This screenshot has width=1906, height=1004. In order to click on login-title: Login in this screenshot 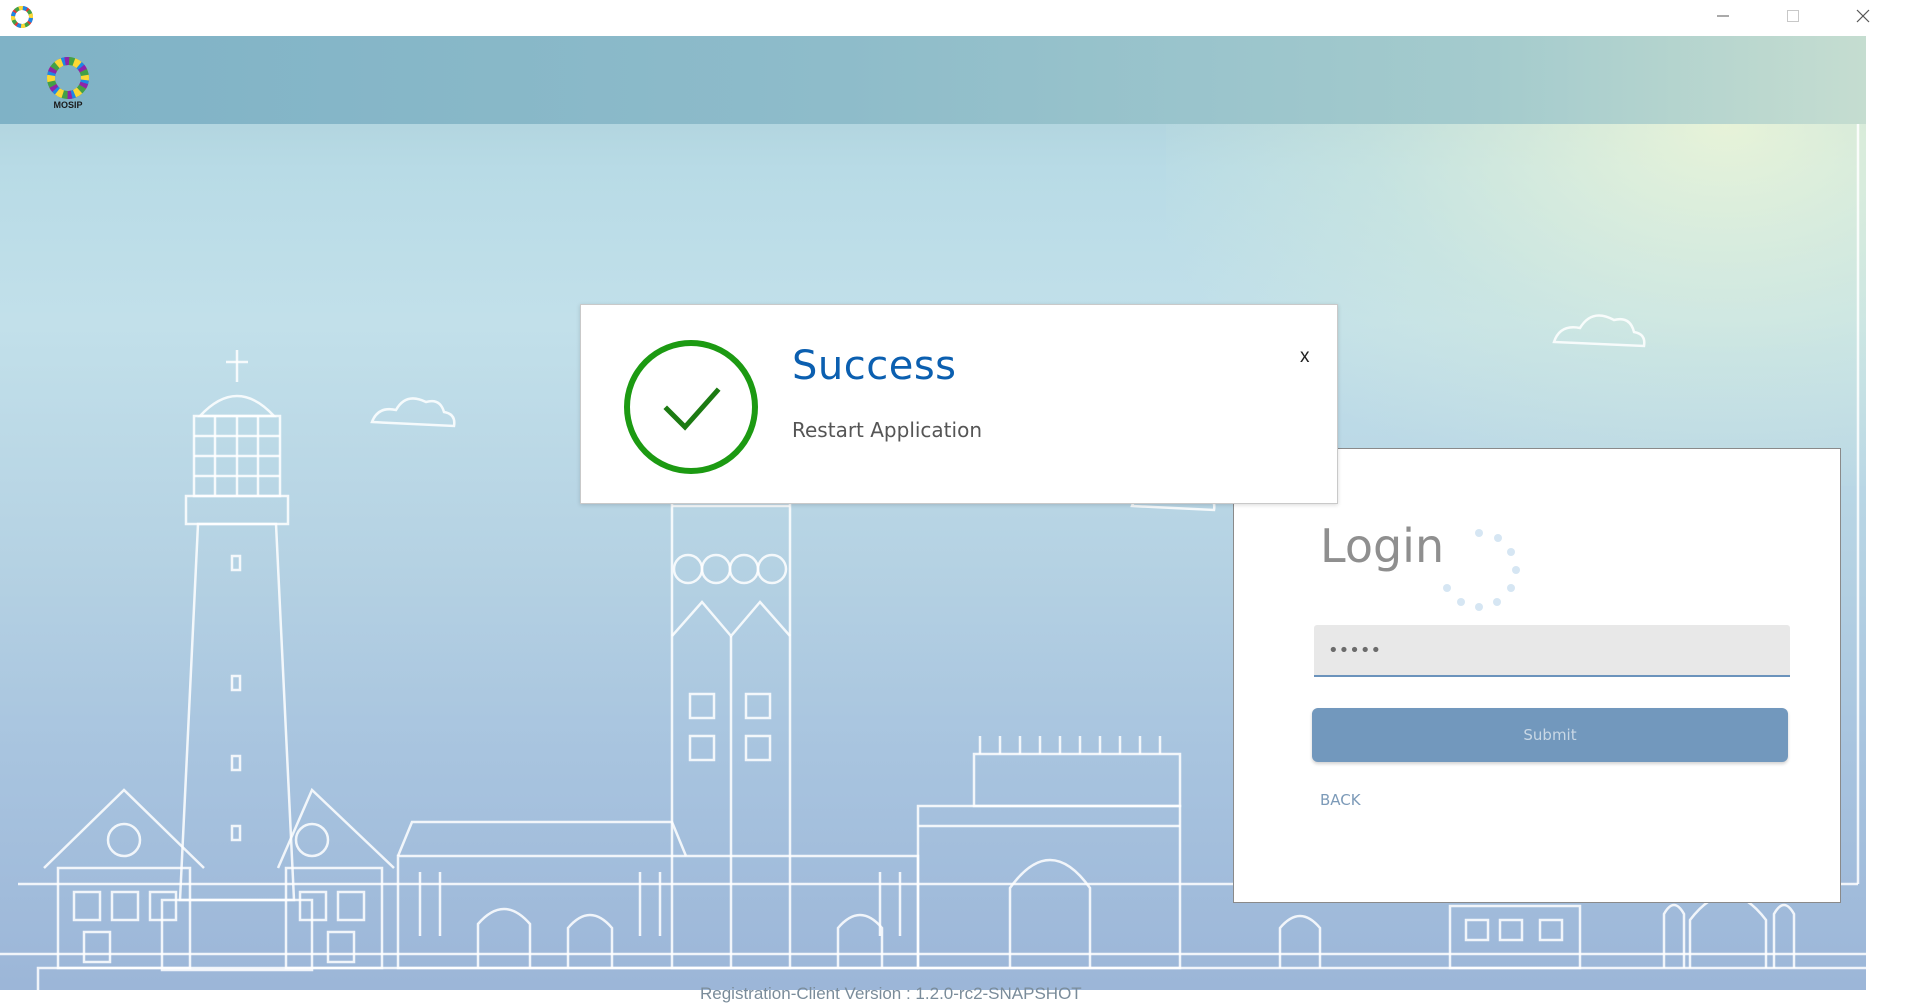, I will do `click(1382, 546)`.